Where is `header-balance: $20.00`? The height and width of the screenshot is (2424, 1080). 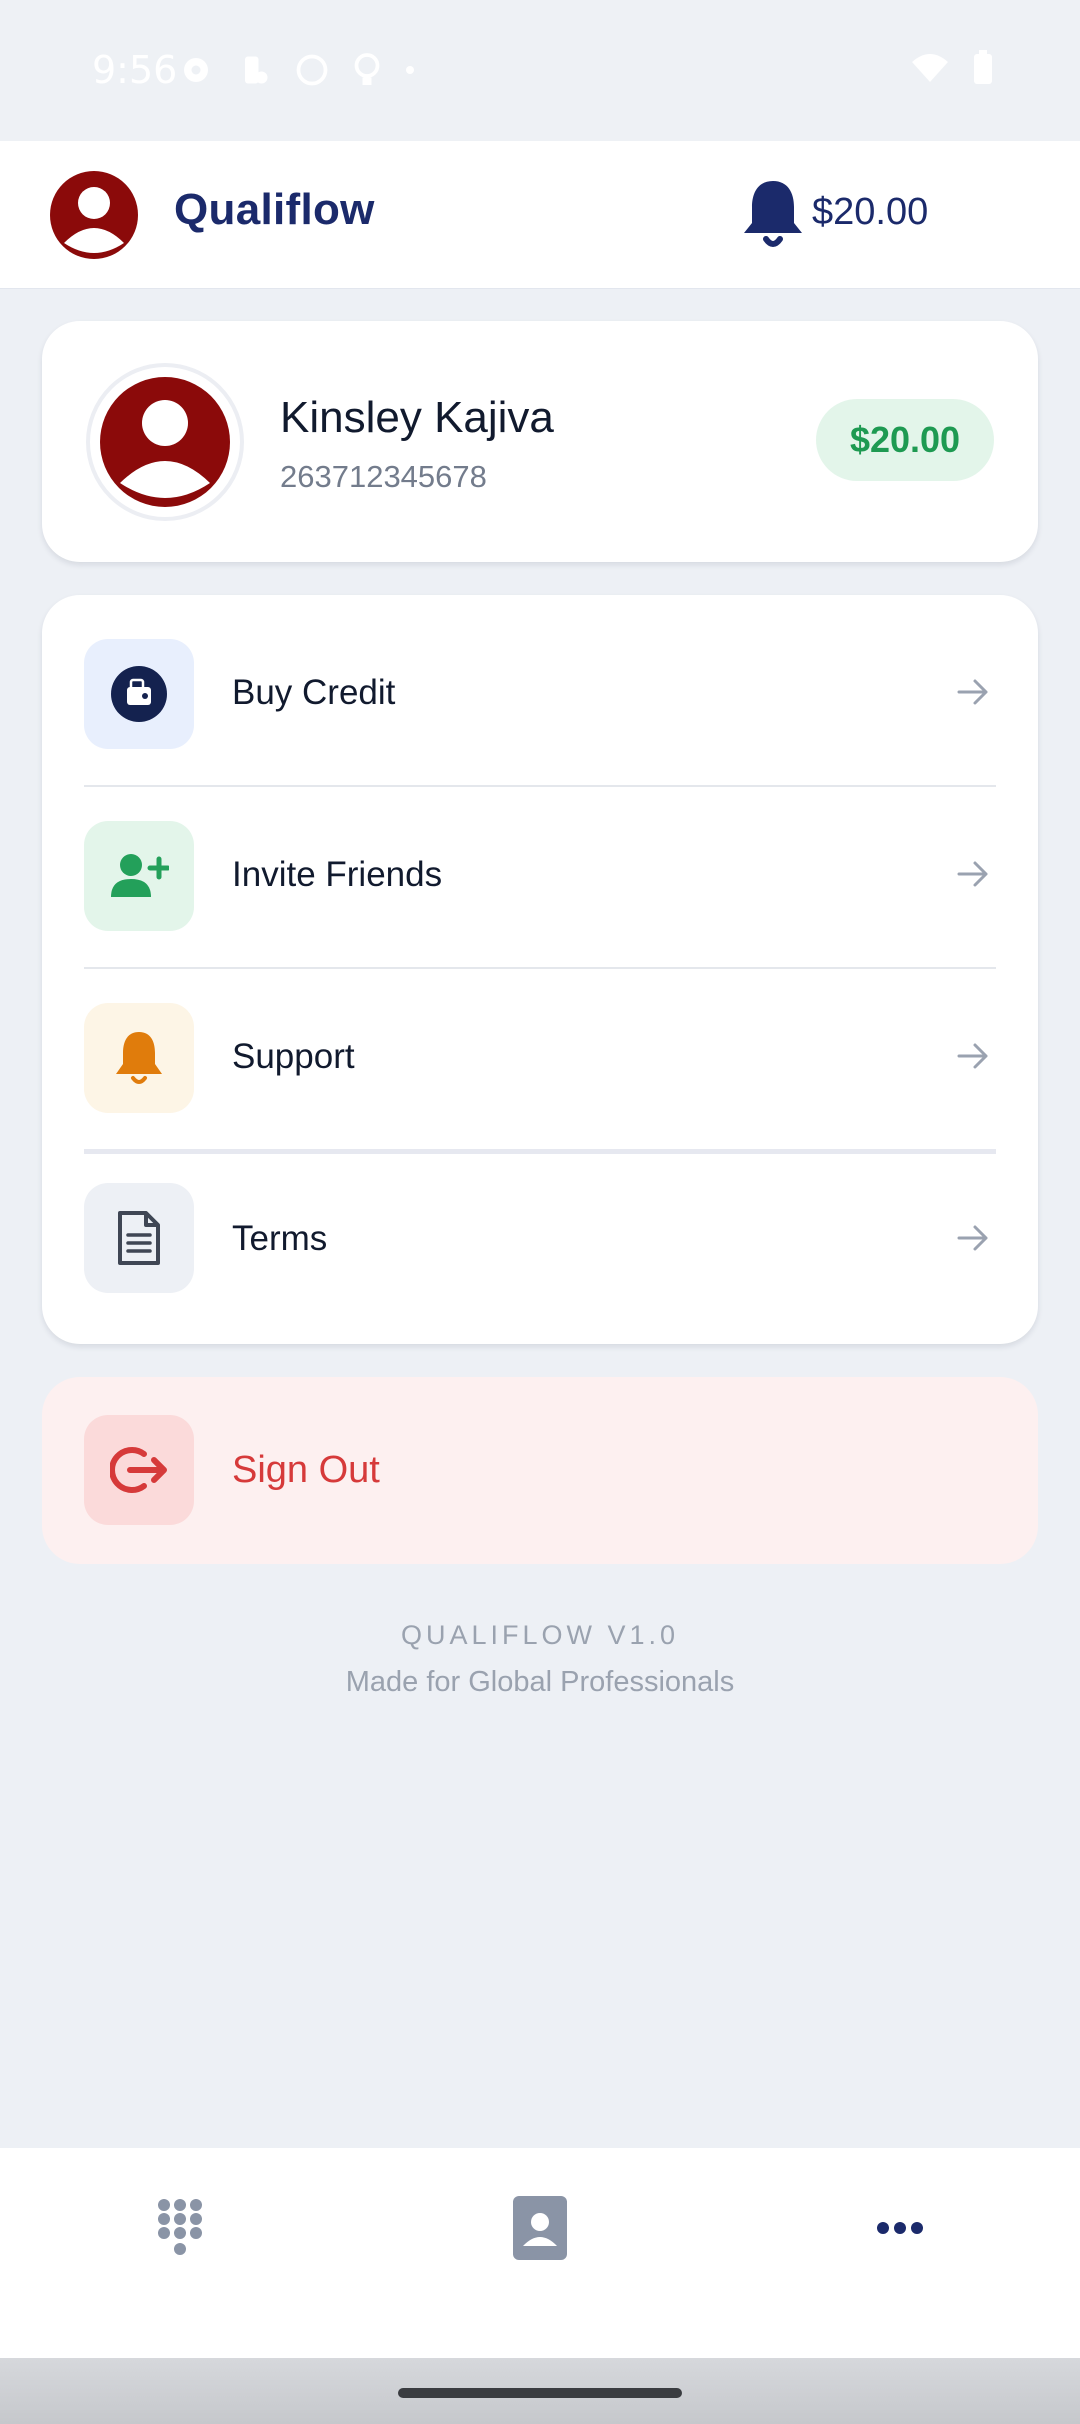 header-balance: $20.00 is located at coordinates (870, 212).